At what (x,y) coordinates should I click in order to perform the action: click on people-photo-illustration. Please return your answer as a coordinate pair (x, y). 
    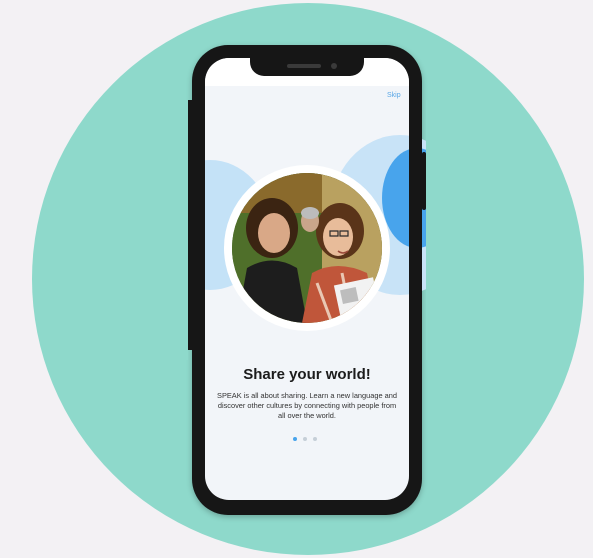
    Looking at the image, I should click on (307, 248).